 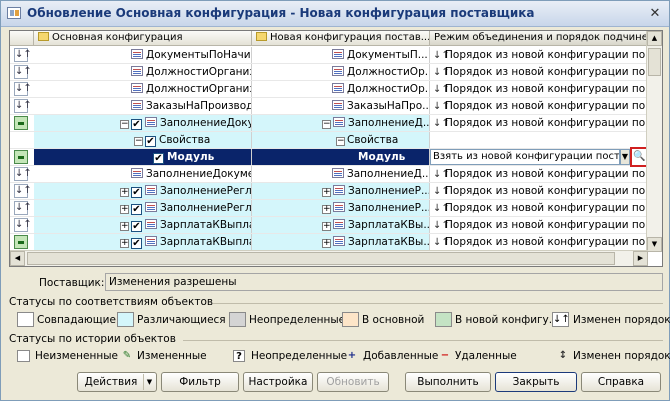 What do you see at coordinates (23, 356) in the screenshot?
I see `unchanged-icon` at bounding box center [23, 356].